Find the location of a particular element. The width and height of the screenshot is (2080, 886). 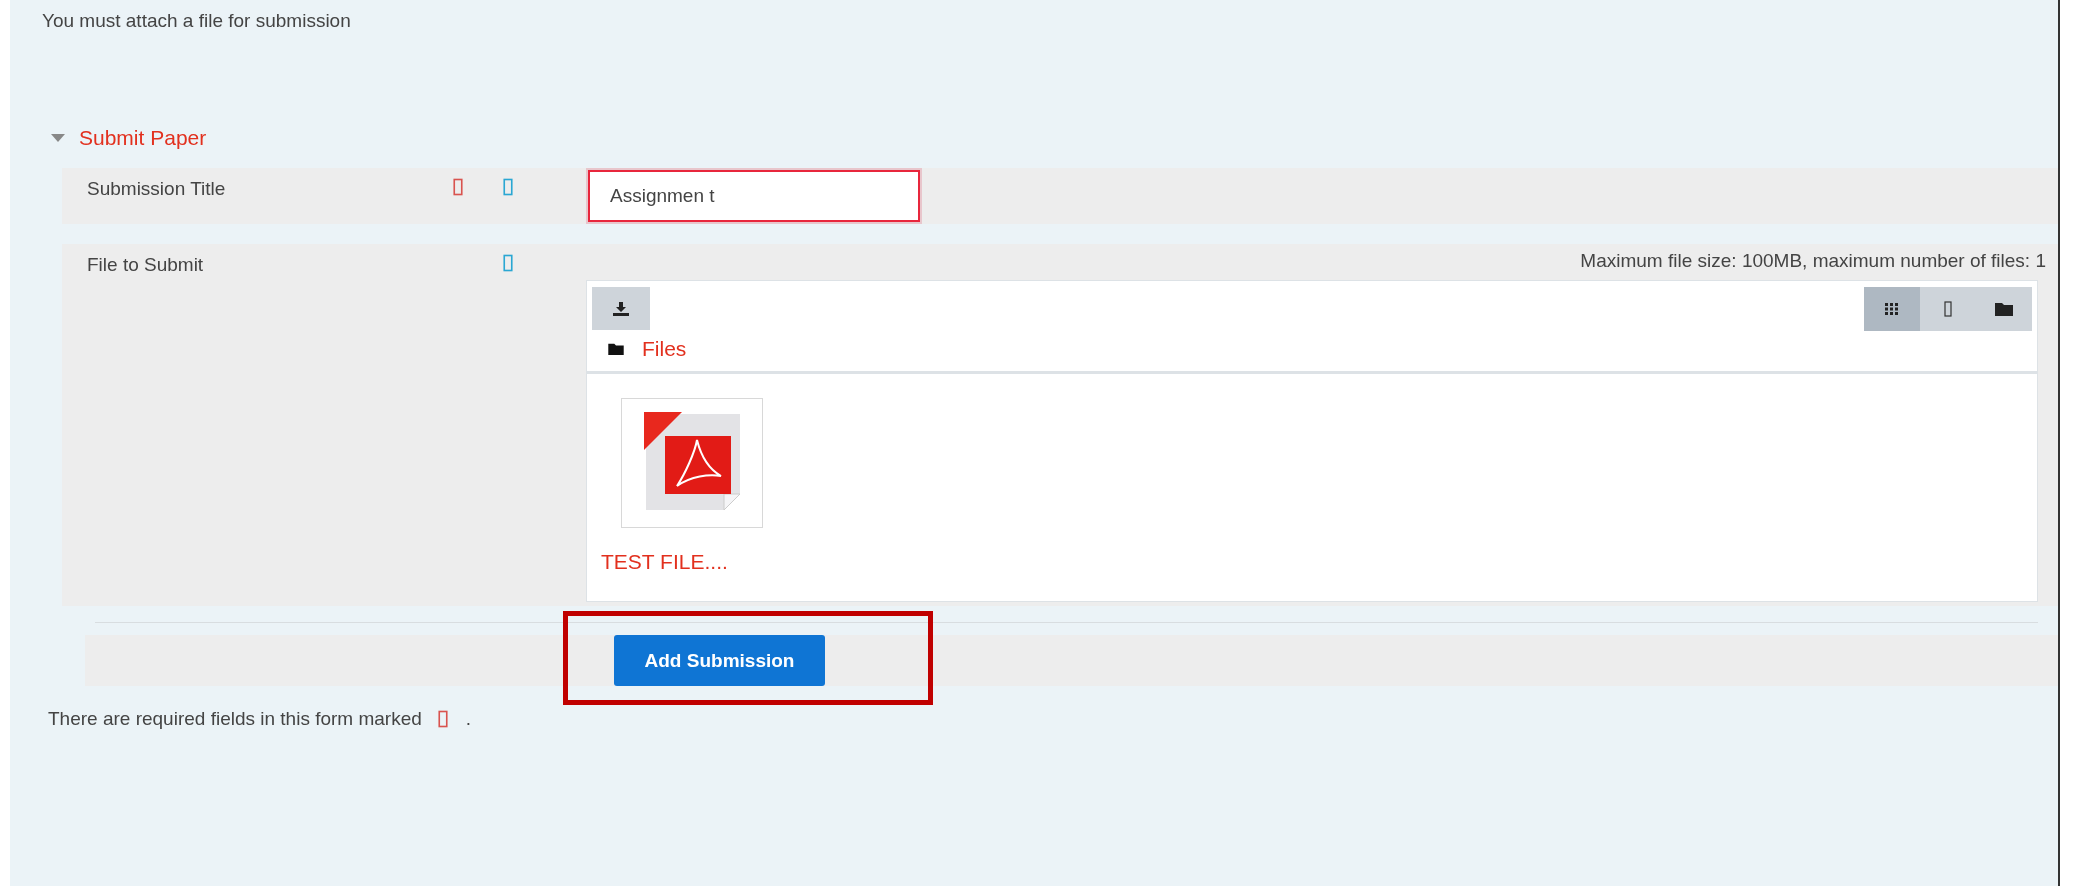

file-limits-text: Maximum file size: 100MB, maximum number of files: 1 is located at coordinates (1812, 261).